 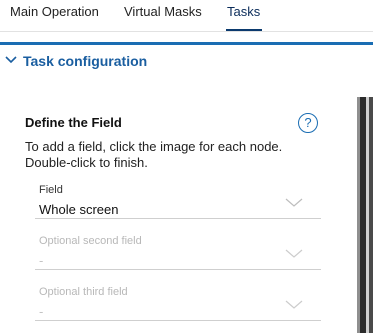 I want to click on tab-virtual-masks: Virtual Masks, so click(x=163, y=16).